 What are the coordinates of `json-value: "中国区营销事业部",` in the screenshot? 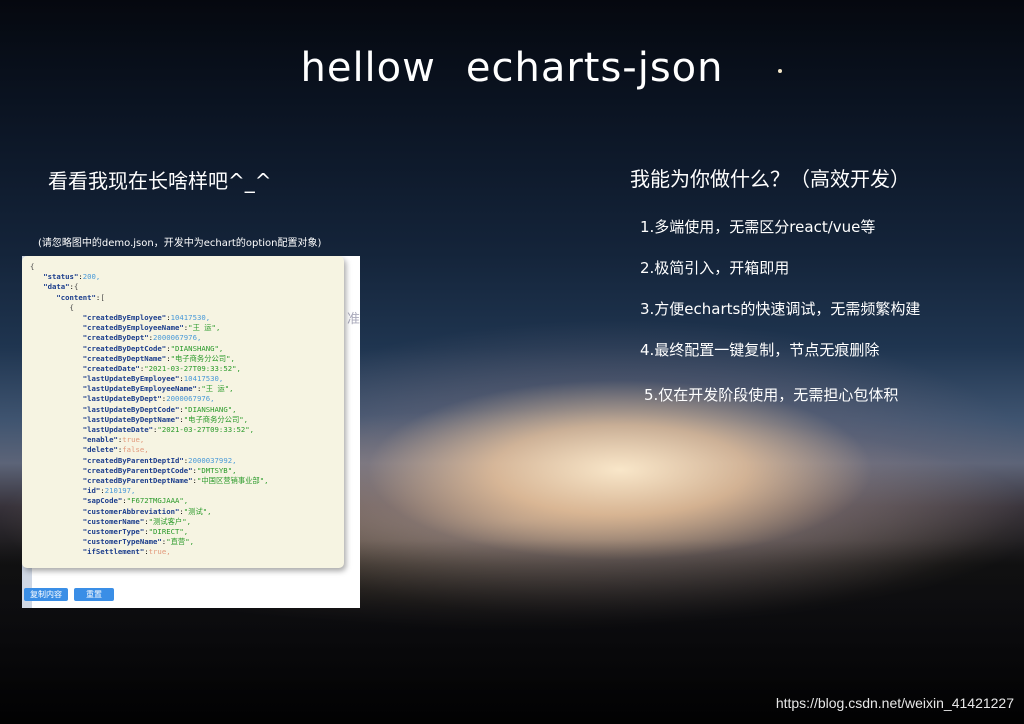 It's located at (232, 480).